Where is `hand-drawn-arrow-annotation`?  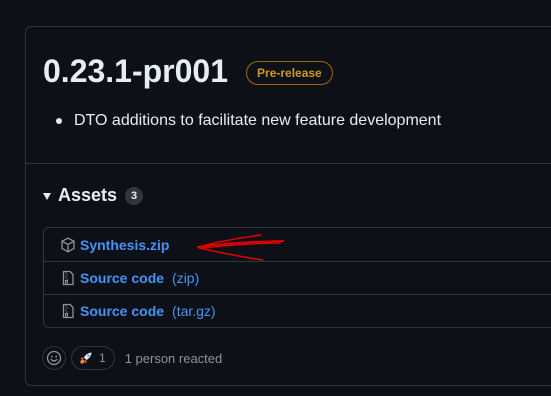 hand-drawn-arrow-annotation is located at coordinates (240, 247).